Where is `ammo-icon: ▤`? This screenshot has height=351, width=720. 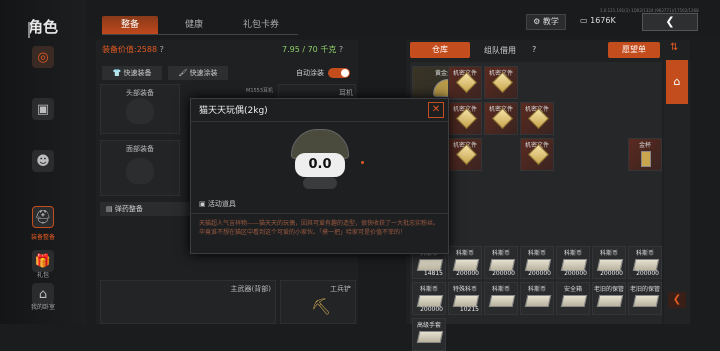 ammo-icon: ▤ is located at coordinates (109, 209).